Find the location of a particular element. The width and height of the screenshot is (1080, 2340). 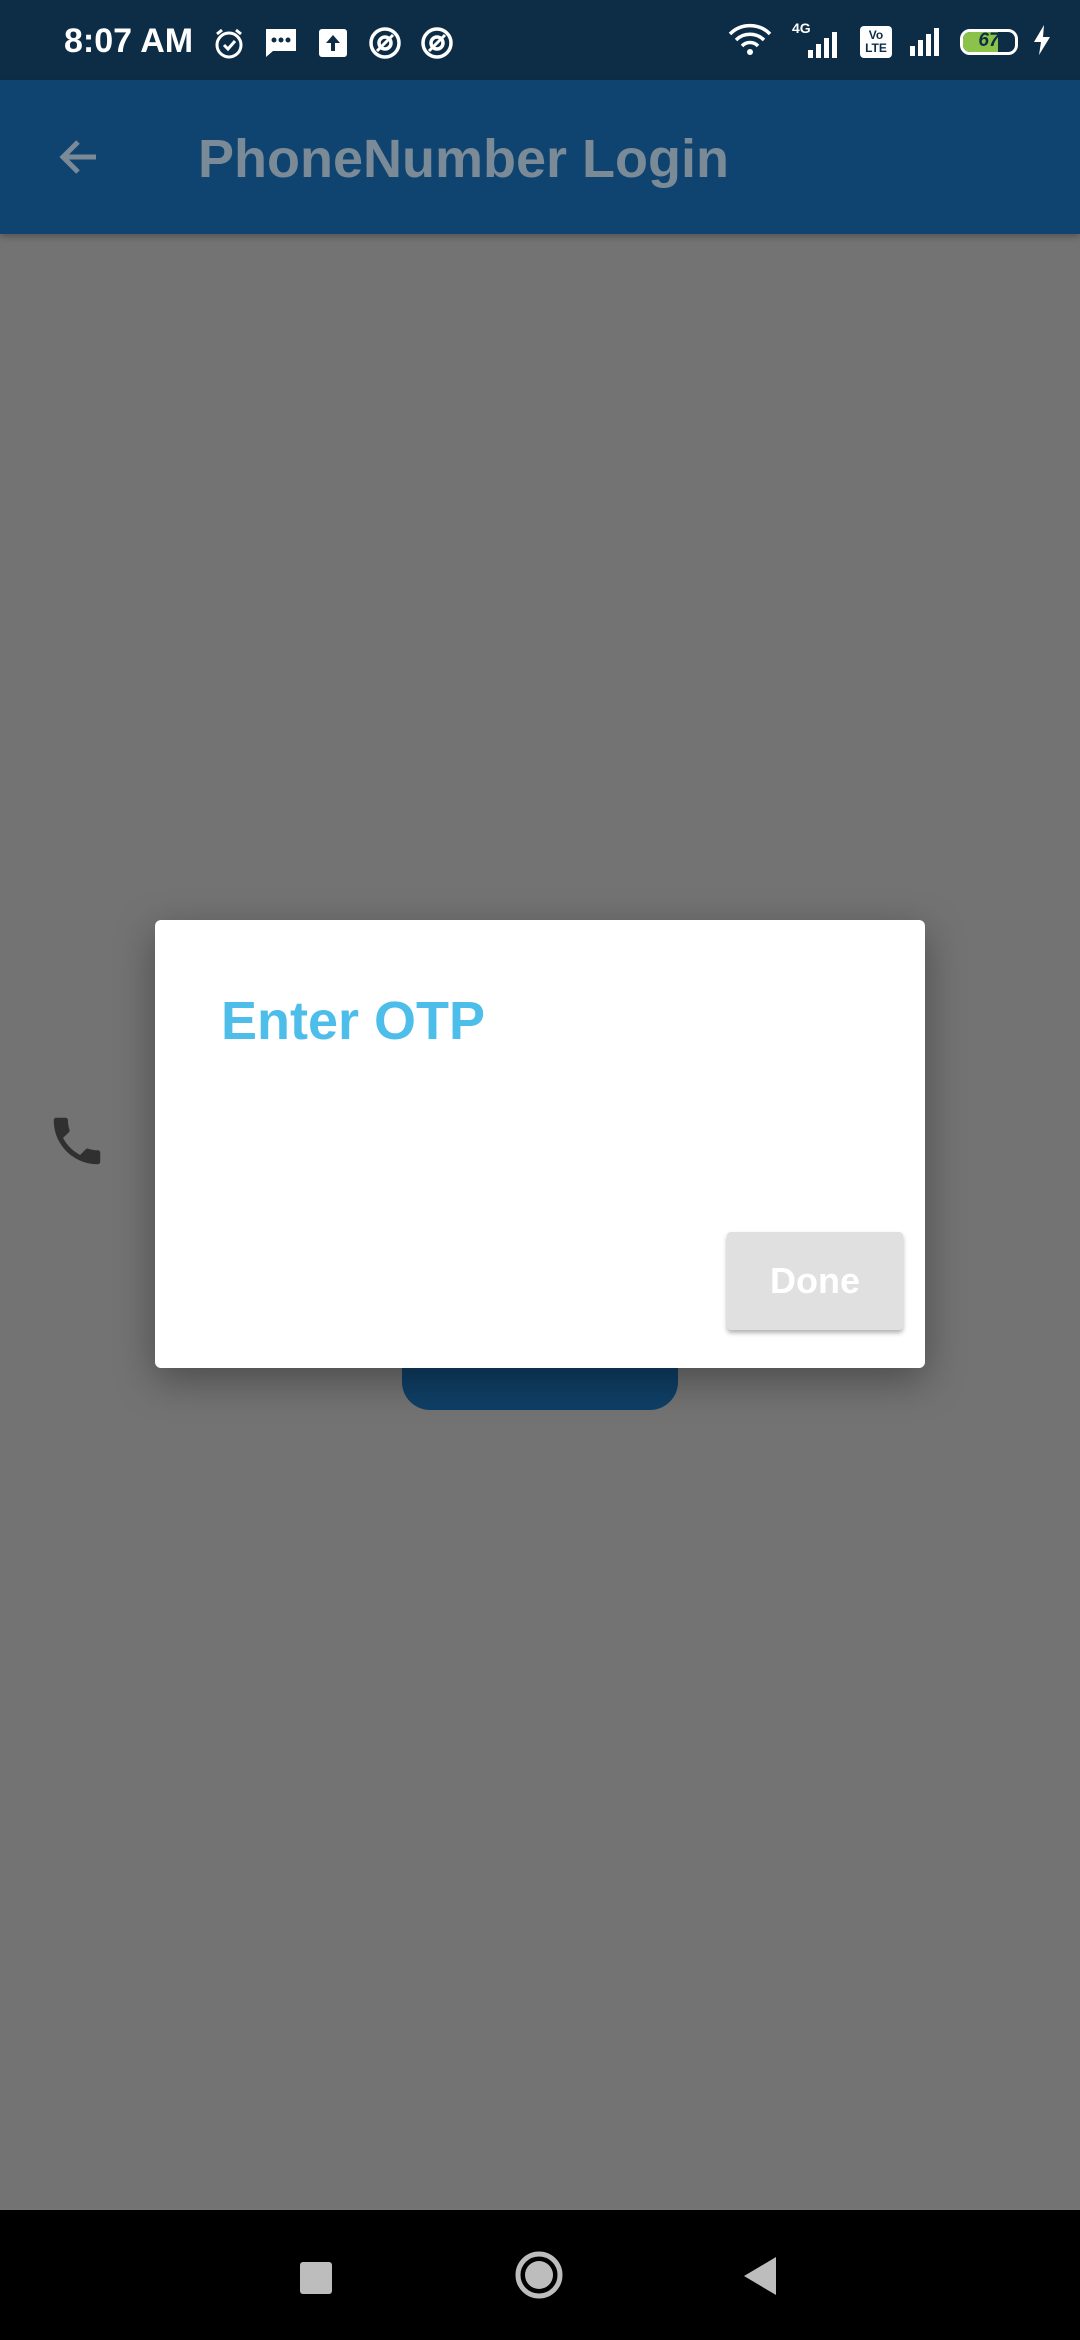

volte-icon: Vo LTE is located at coordinates (876, 42).